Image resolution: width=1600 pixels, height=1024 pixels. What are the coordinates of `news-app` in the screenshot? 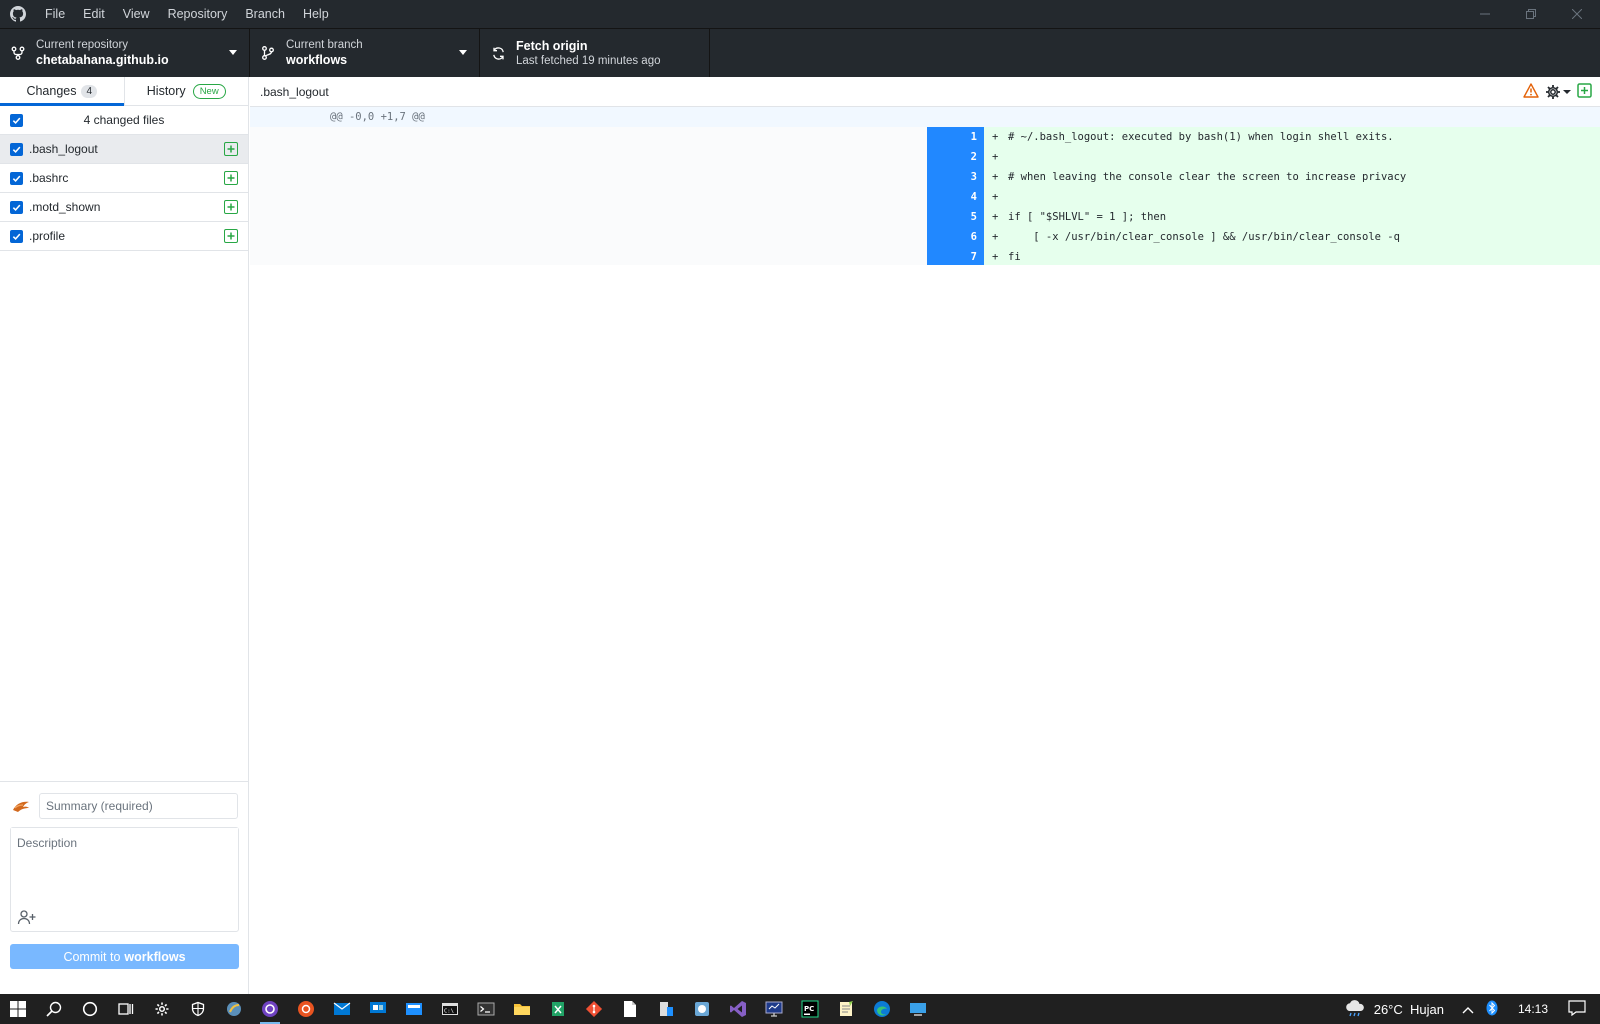 It's located at (414, 1009).